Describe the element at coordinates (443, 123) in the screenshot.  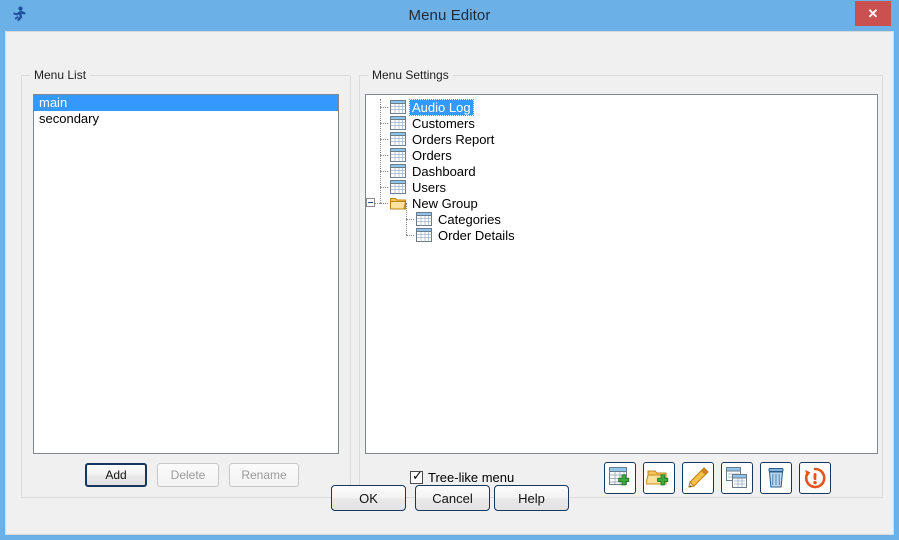
I see `tree-item-label: Customers` at that location.